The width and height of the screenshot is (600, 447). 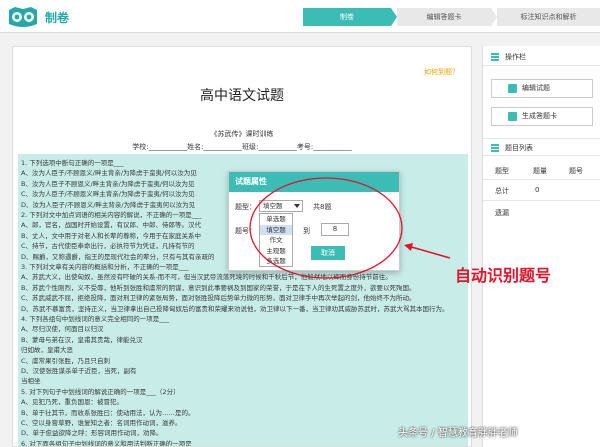 What do you see at coordinates (242, 134) in the screenshot?
I see `paper-subtitle: 《苏武传》课时训练` at bounding box center [242, 134].